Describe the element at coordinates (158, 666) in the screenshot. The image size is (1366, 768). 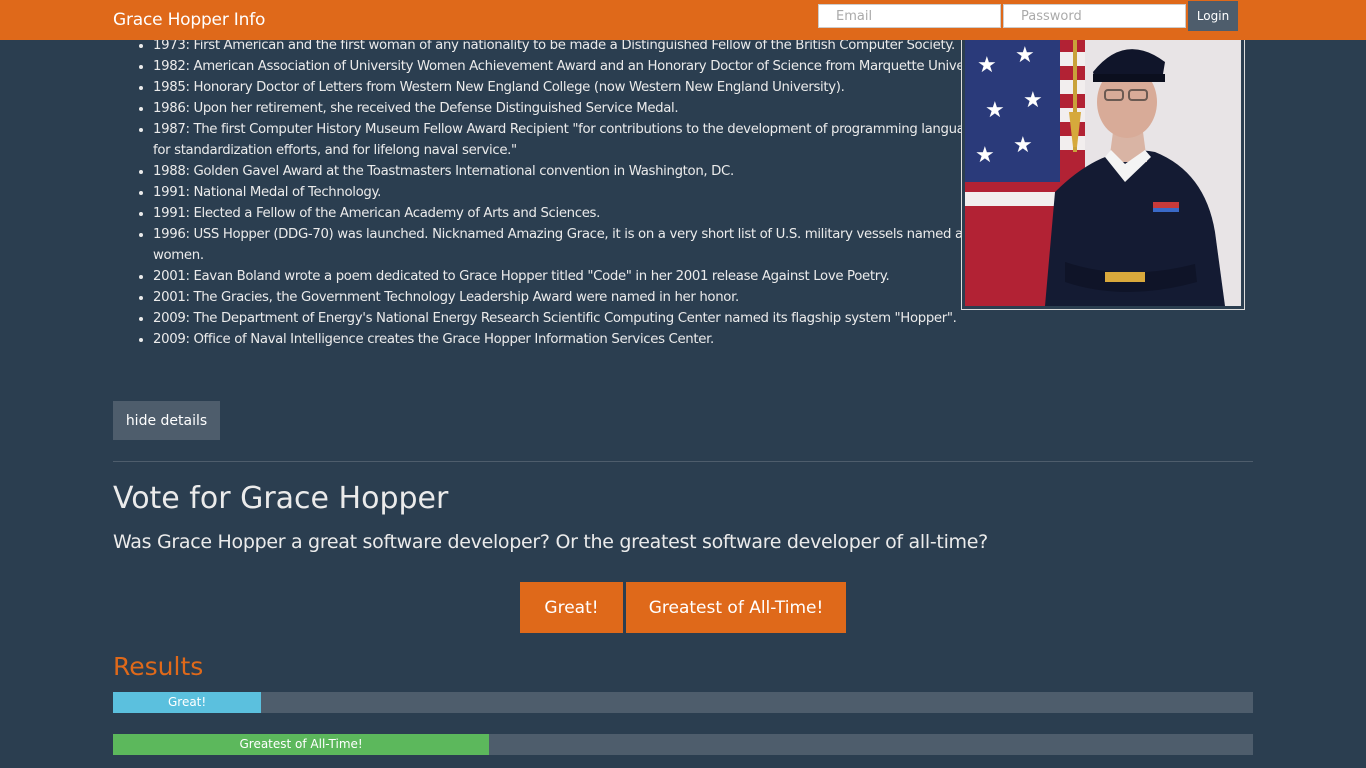
I see `results-heading: Results` at that location.